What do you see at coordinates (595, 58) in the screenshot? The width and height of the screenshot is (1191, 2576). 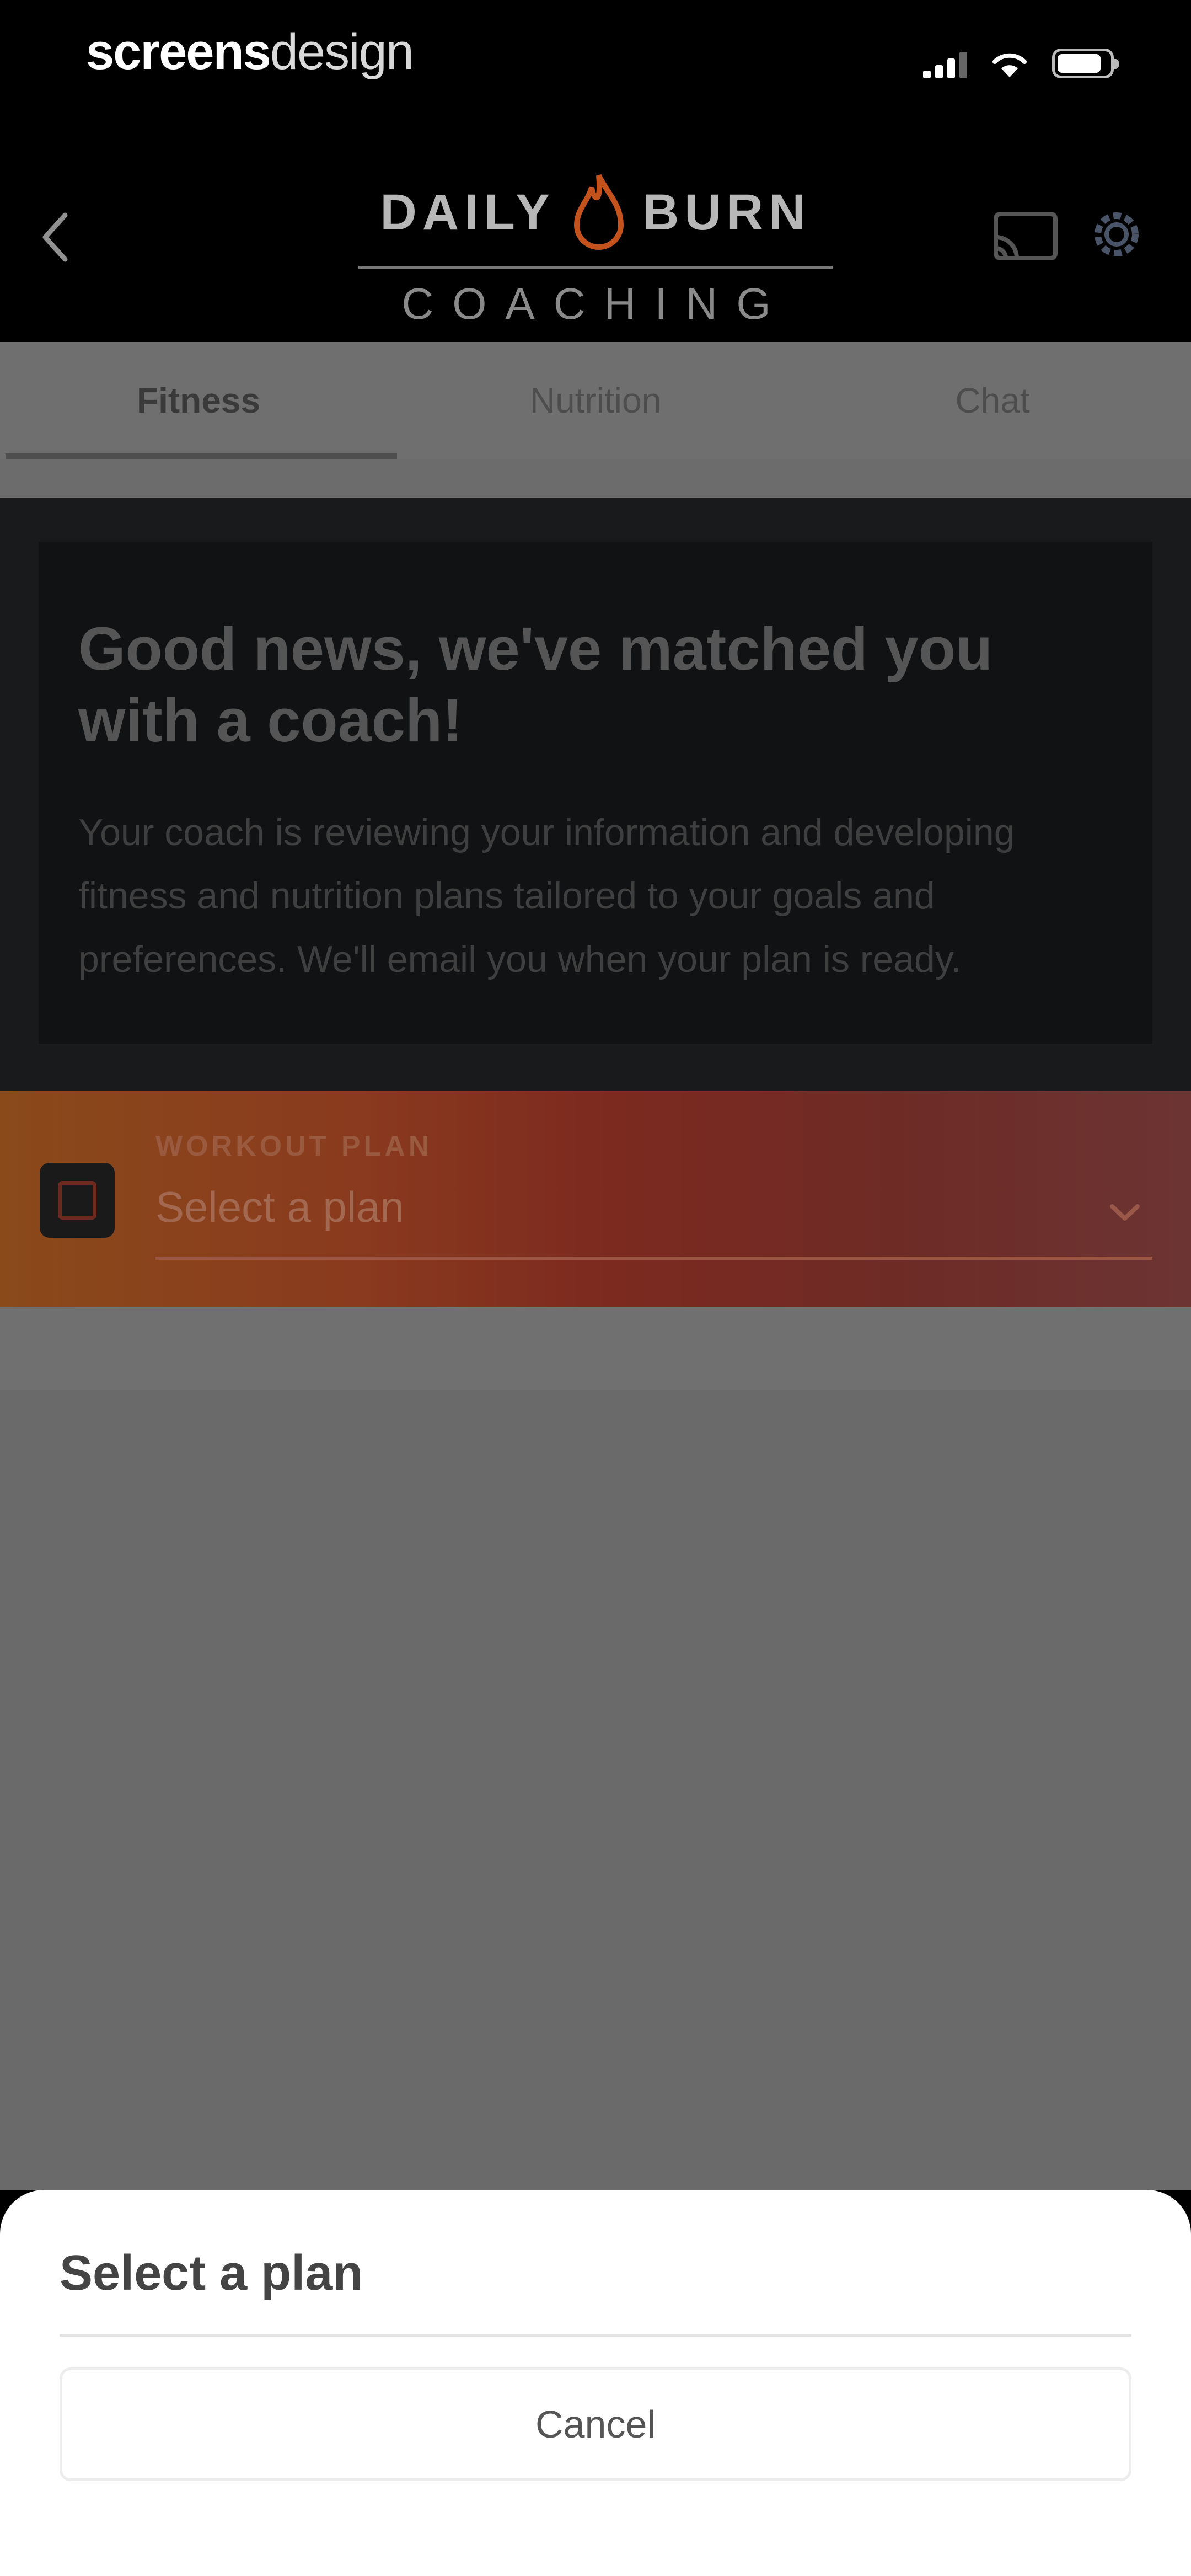 I see `status-bar: screensdesign` at bounding box center [595, 58].